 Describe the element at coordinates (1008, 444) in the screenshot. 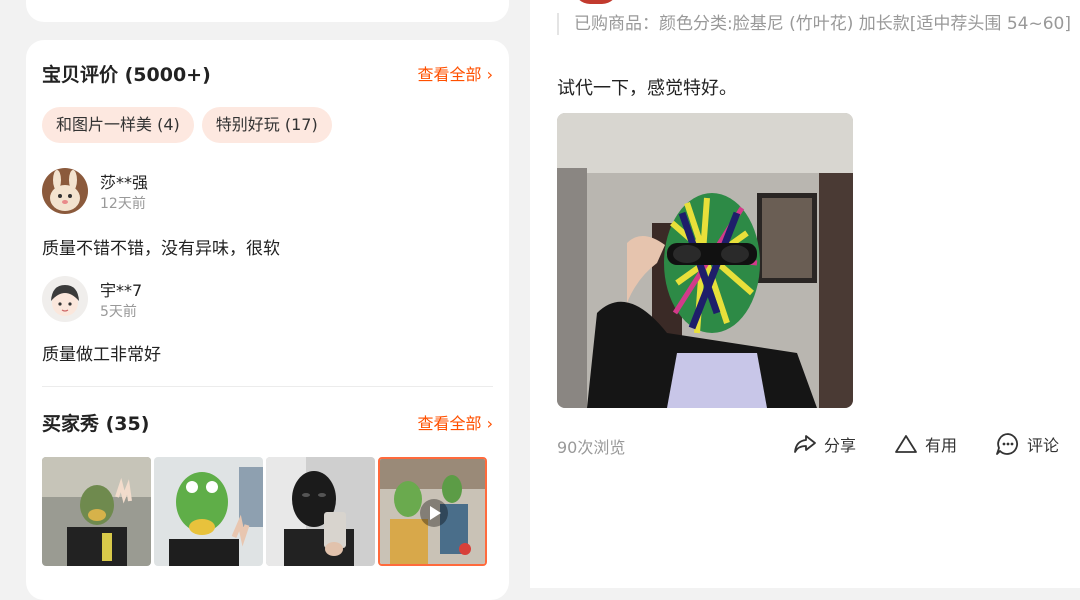

I see `comment-icon` at that location.